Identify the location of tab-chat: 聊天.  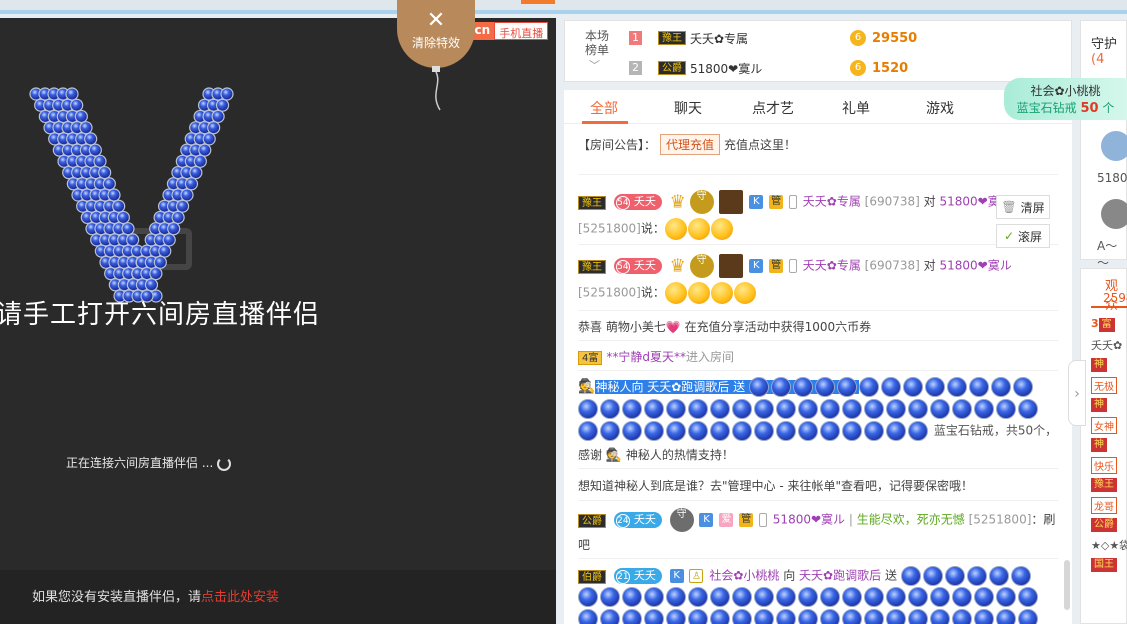
(688, 108).